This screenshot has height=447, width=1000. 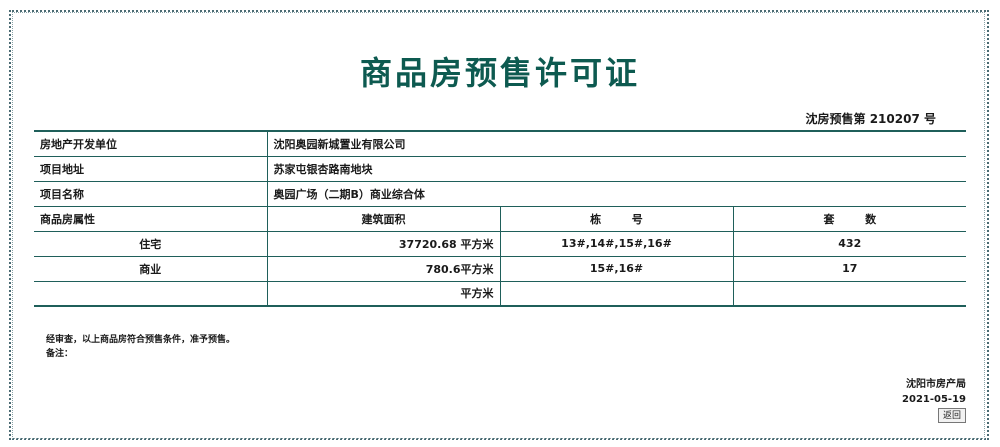 I want to click on table-row: 住宅 37720.68 平方米 13#,14#,15#,16# 432, so click(x=500, y=244).